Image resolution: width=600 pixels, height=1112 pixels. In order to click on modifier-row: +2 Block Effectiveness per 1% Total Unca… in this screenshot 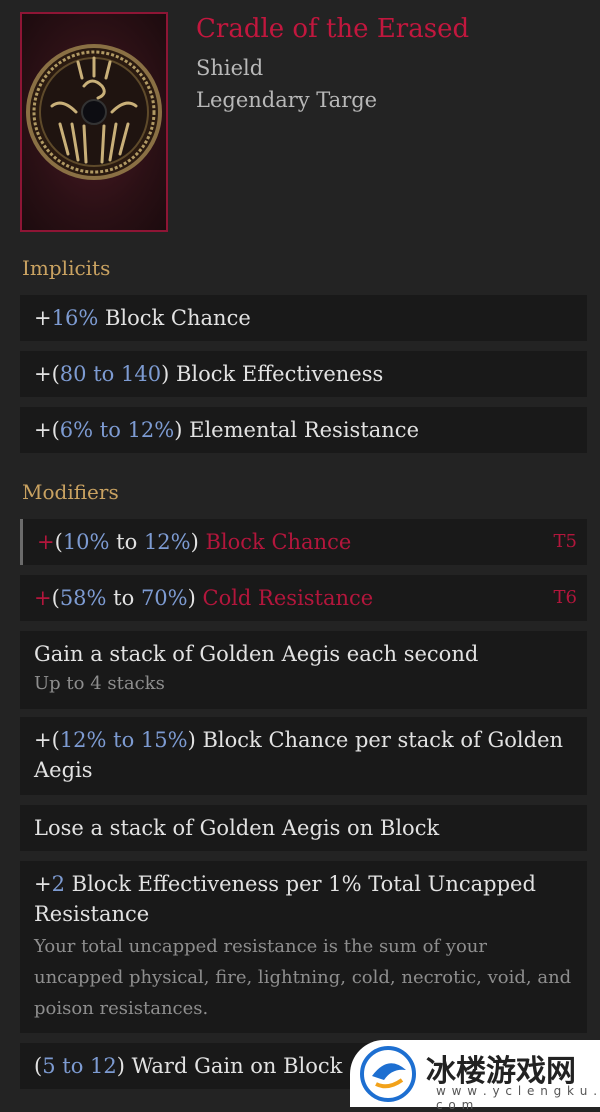, I will do `click(303, 947)`.